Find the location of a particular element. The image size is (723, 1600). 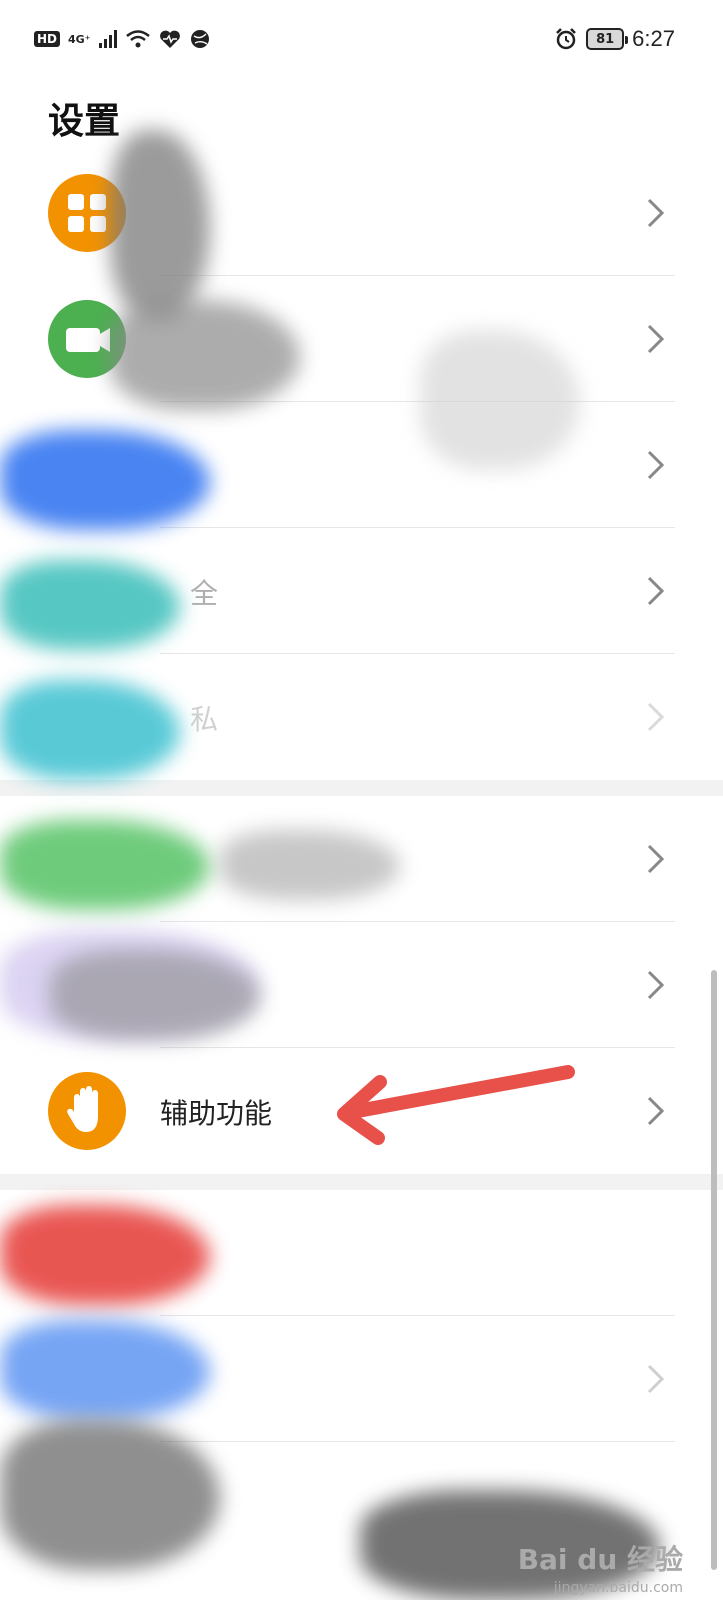

cell-signal-icon is located at coordinates (107, 39).